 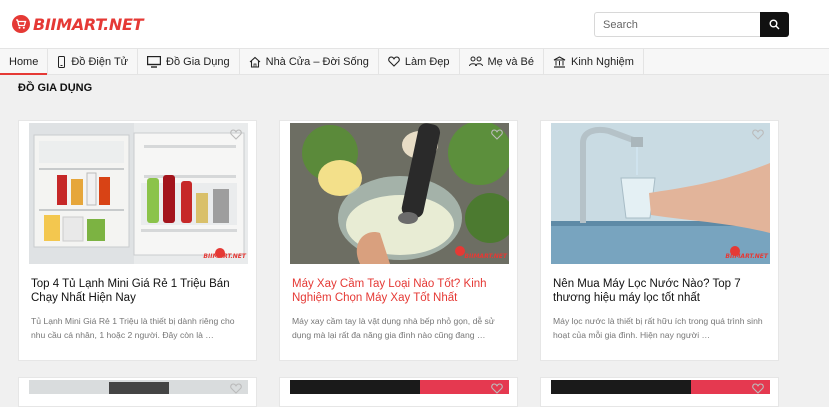 I want to click on nav-item-home: Home, so click(x=24, y=62).